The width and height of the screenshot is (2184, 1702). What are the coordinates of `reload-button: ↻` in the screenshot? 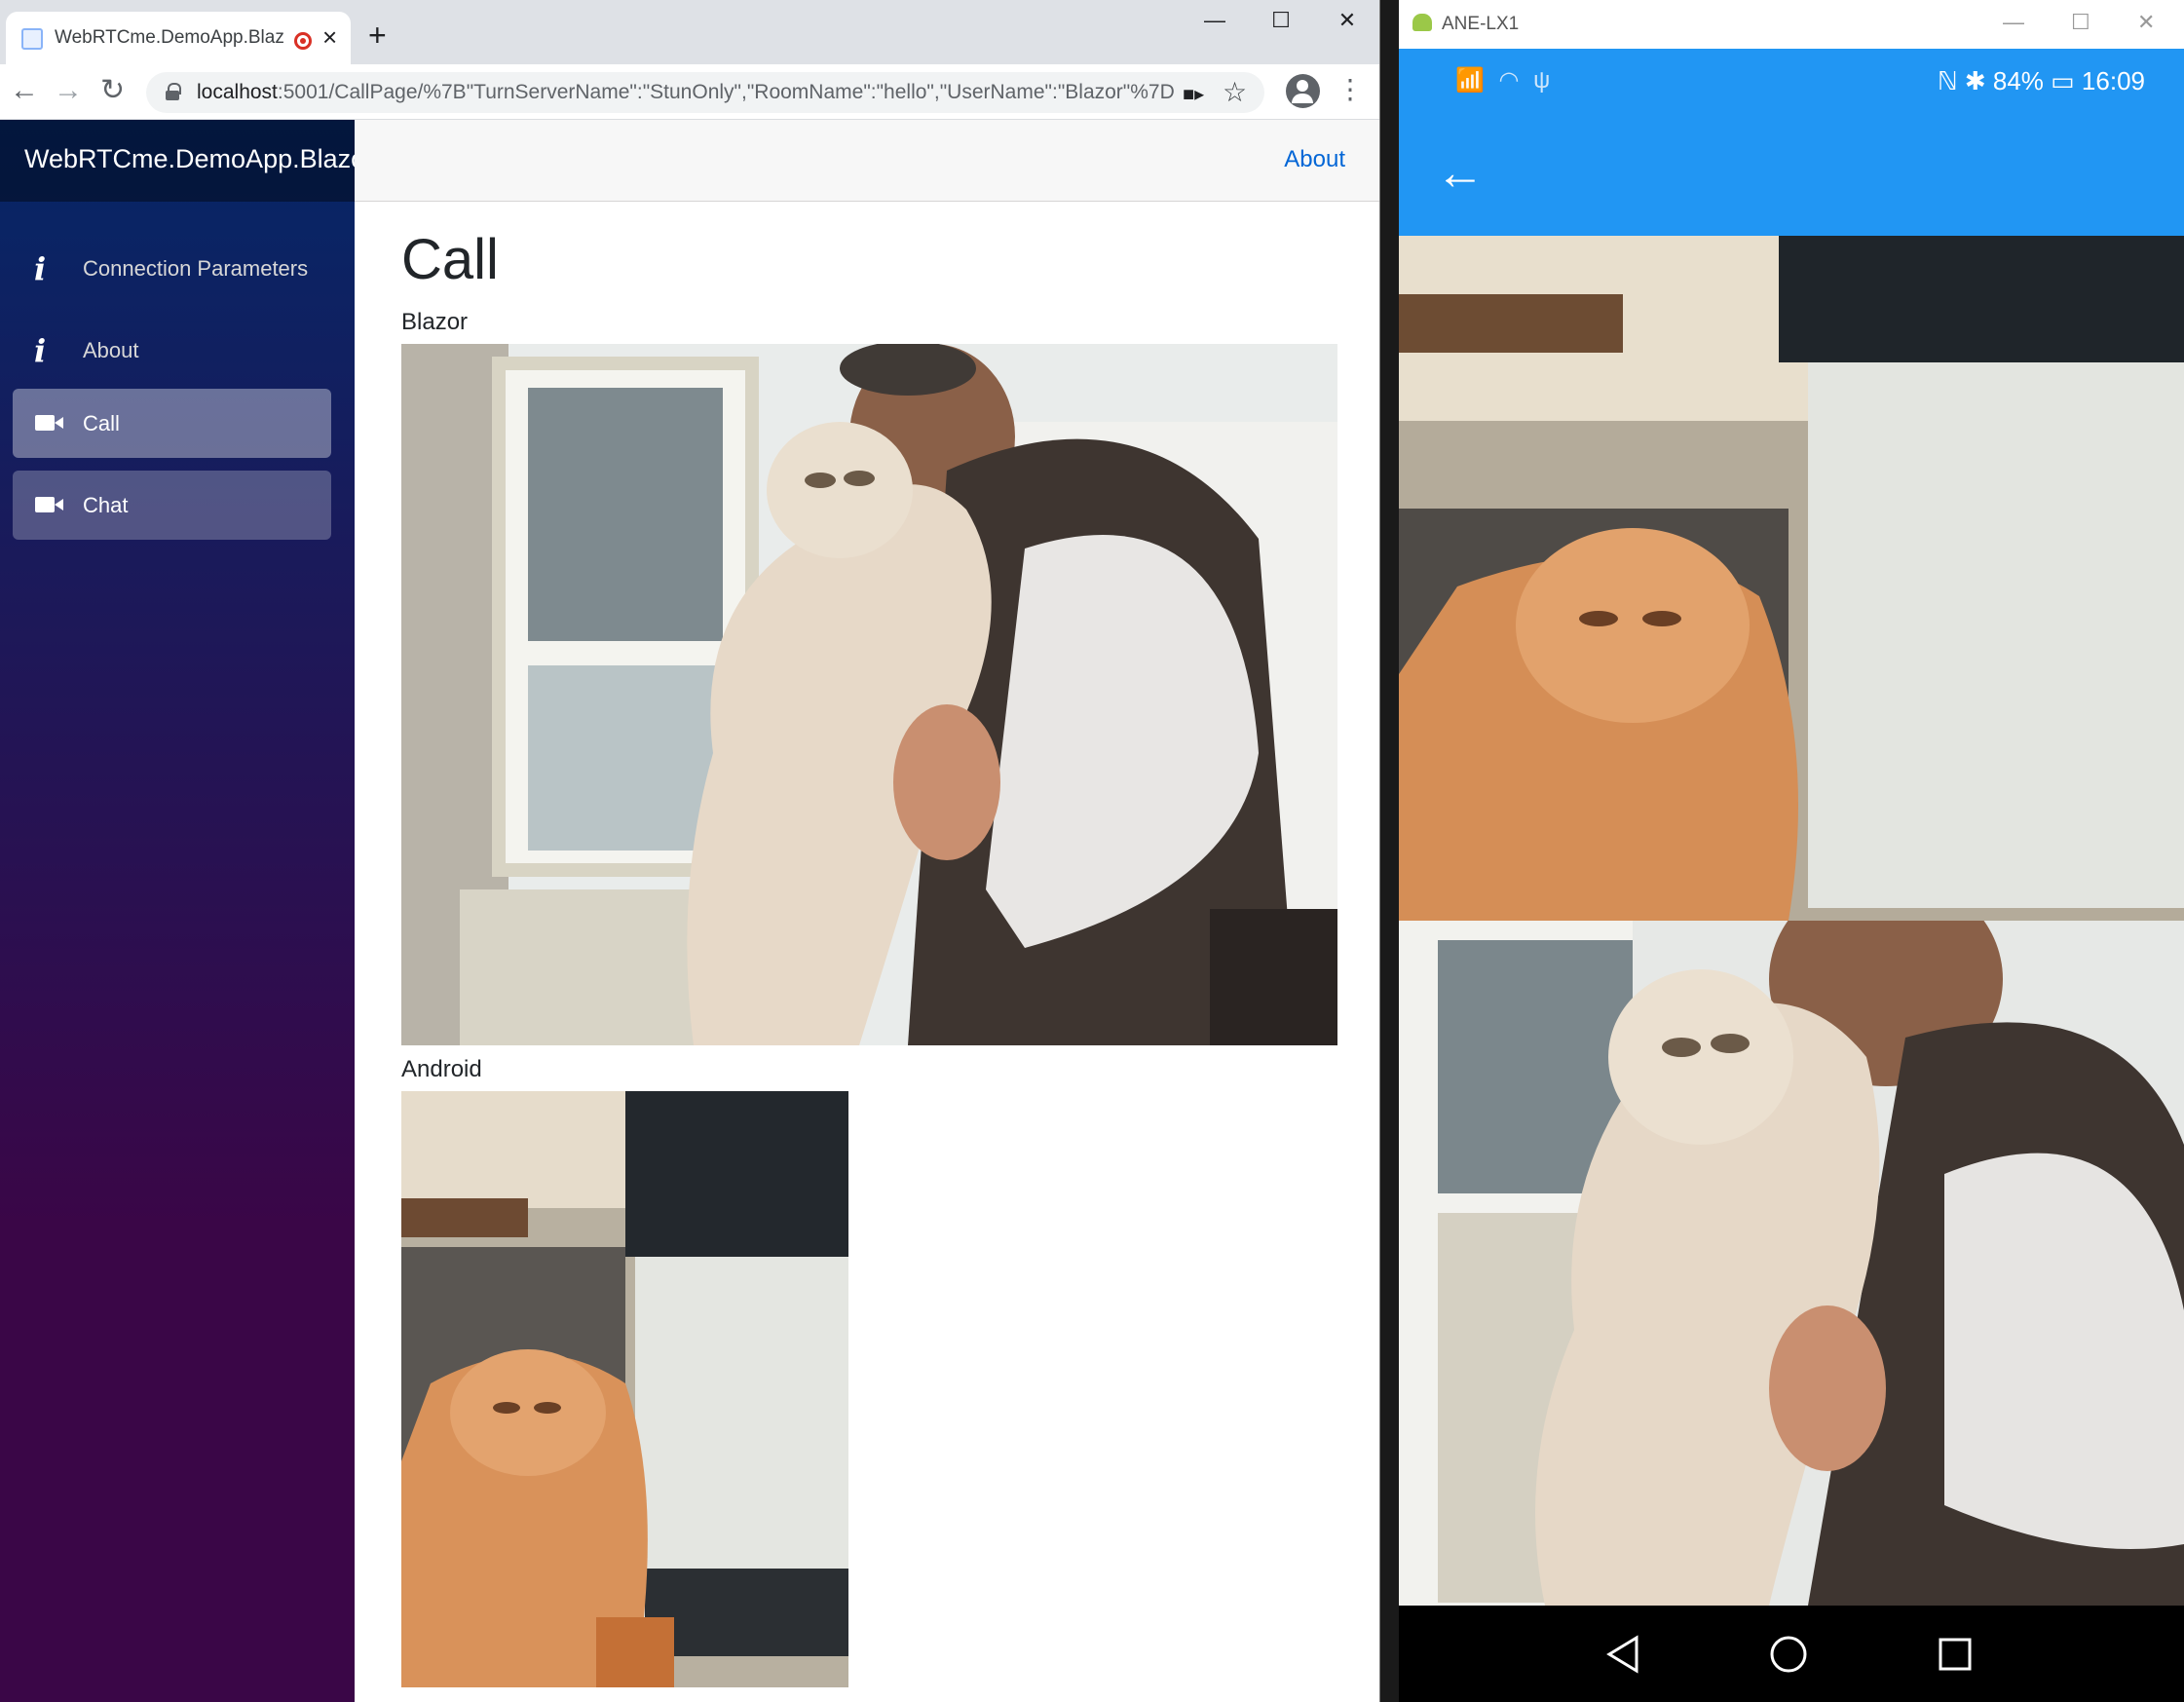 It's located at (112, 90).